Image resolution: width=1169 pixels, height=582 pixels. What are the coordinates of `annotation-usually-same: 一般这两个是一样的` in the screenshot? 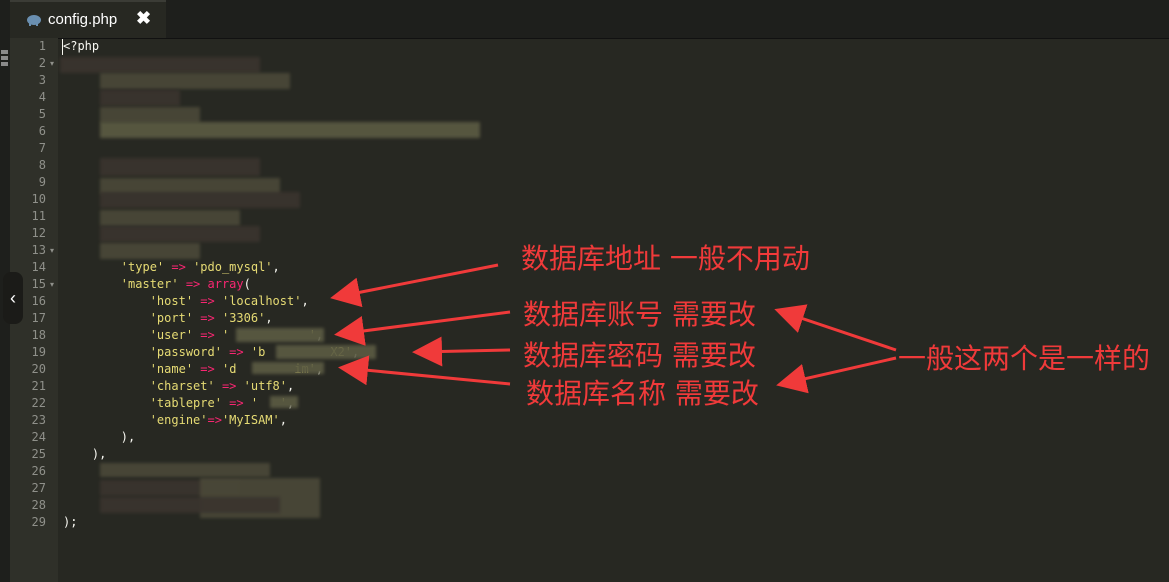 It's located at (1024, 358).